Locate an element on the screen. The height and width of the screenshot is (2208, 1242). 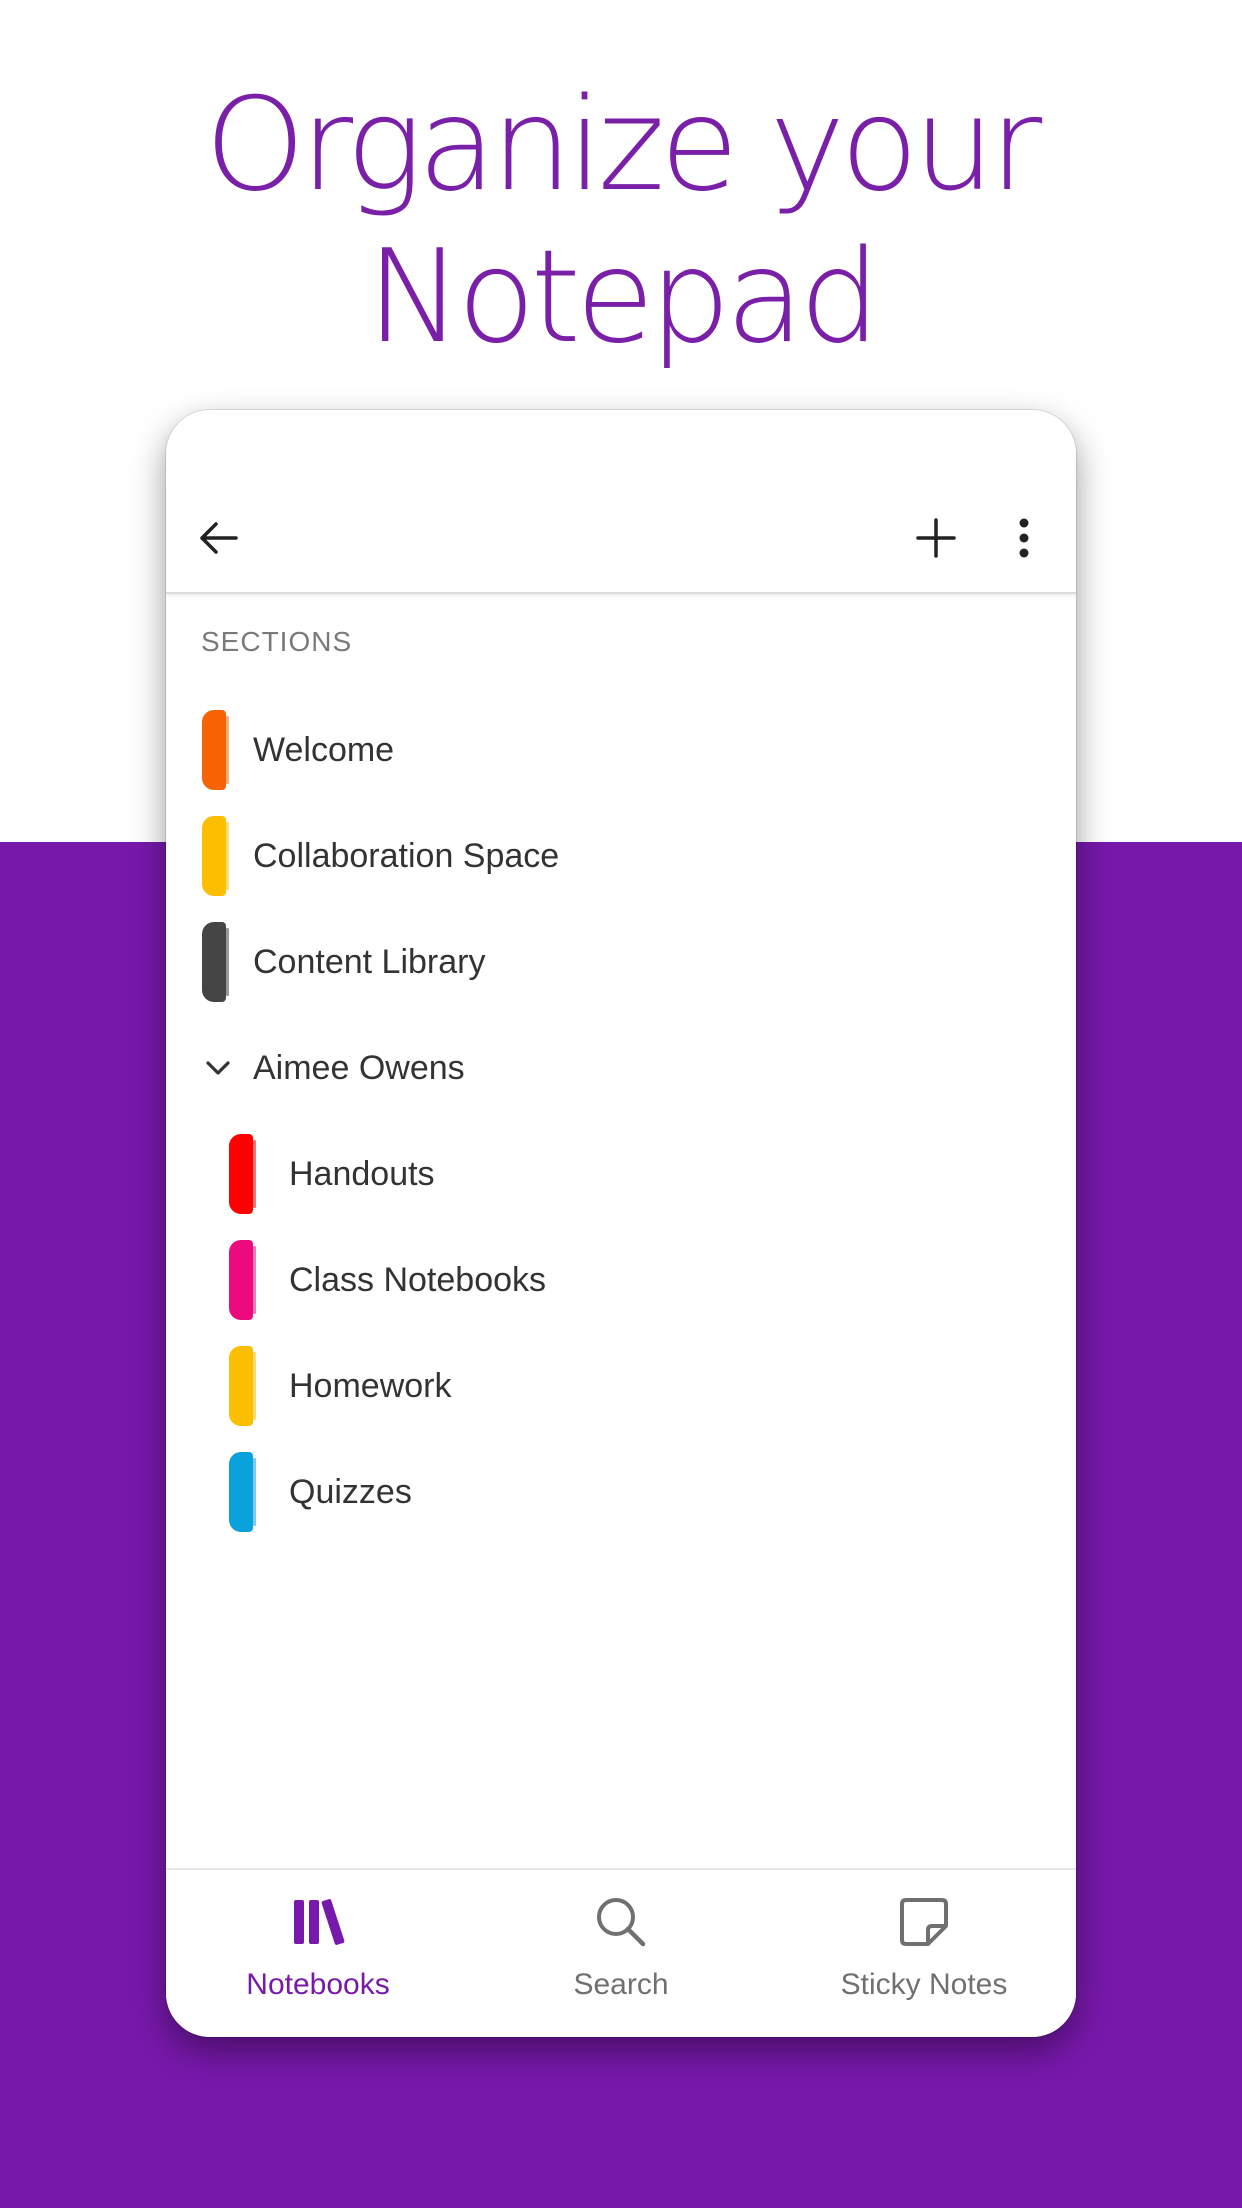
section-label: Class Notebooks is located at coordinates (418, 1280).